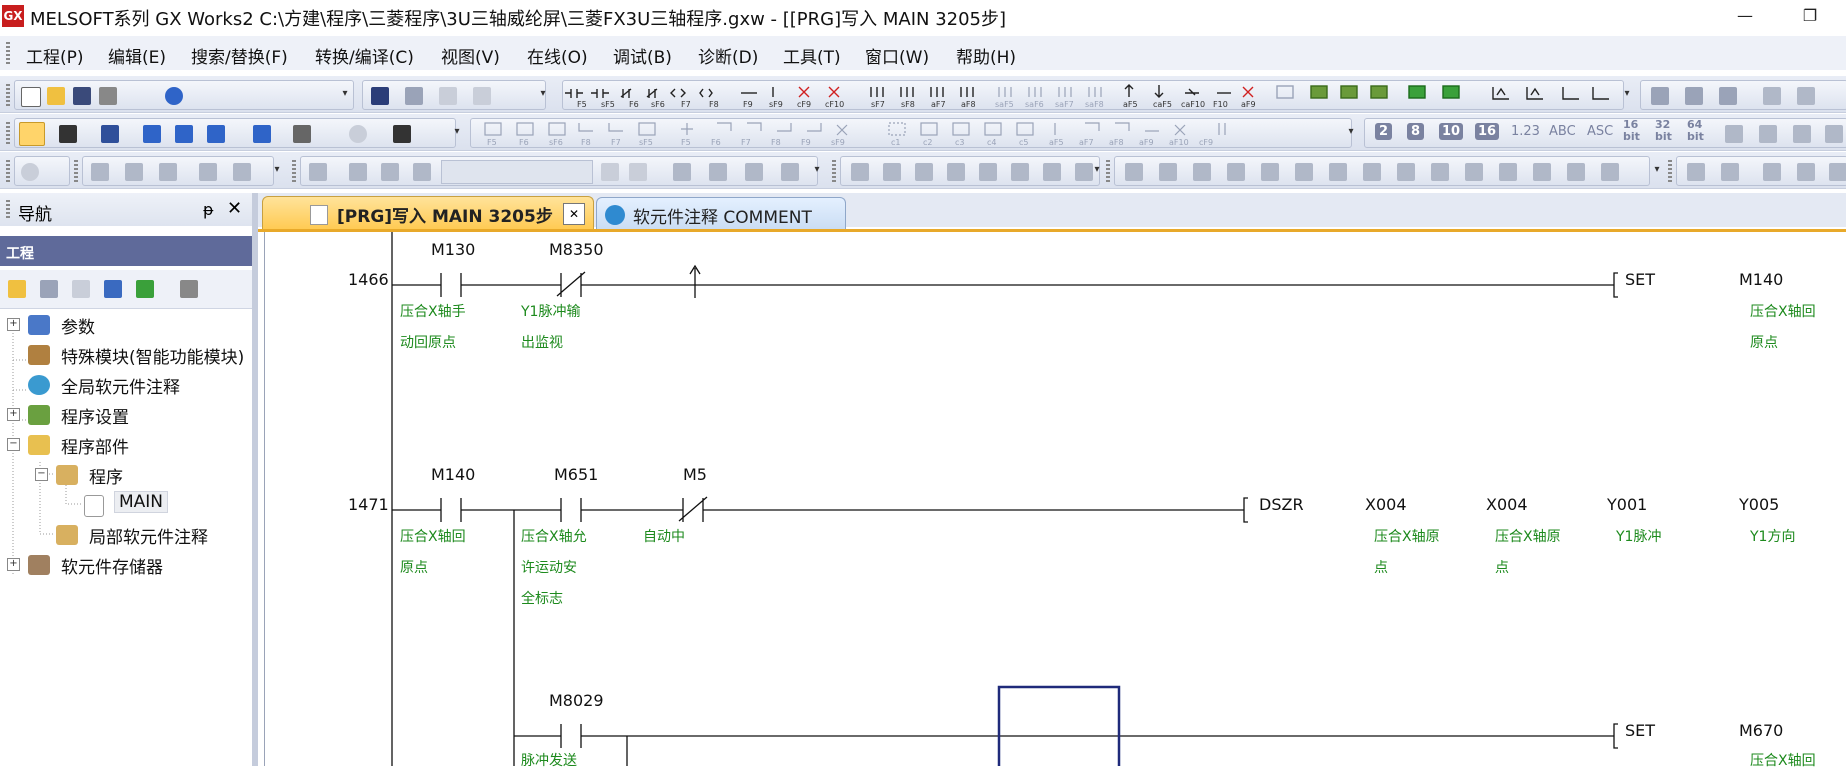 This screenshot has height=770, width=1846. What do you see at coordinates (55, 55) in the screenshot?
I see `menu-project: 工程(P)` at bounding box center [55, 55].